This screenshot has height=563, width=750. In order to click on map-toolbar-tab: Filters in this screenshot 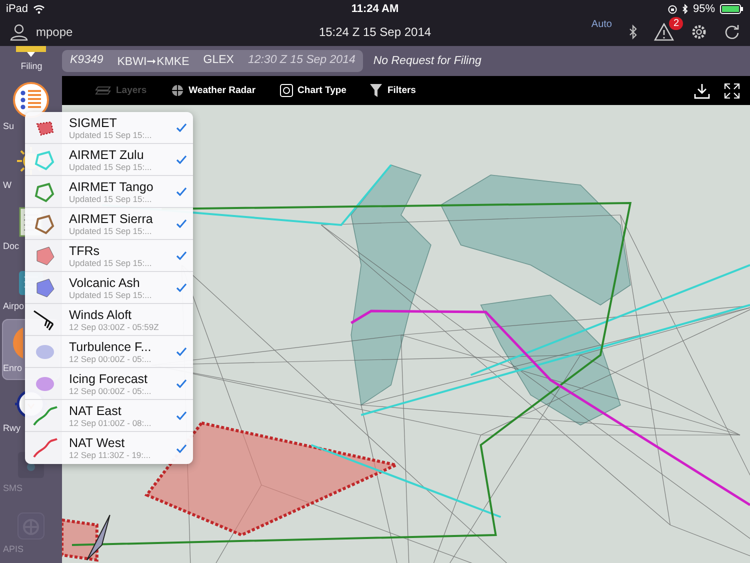, I will do `click(388, 90)`.